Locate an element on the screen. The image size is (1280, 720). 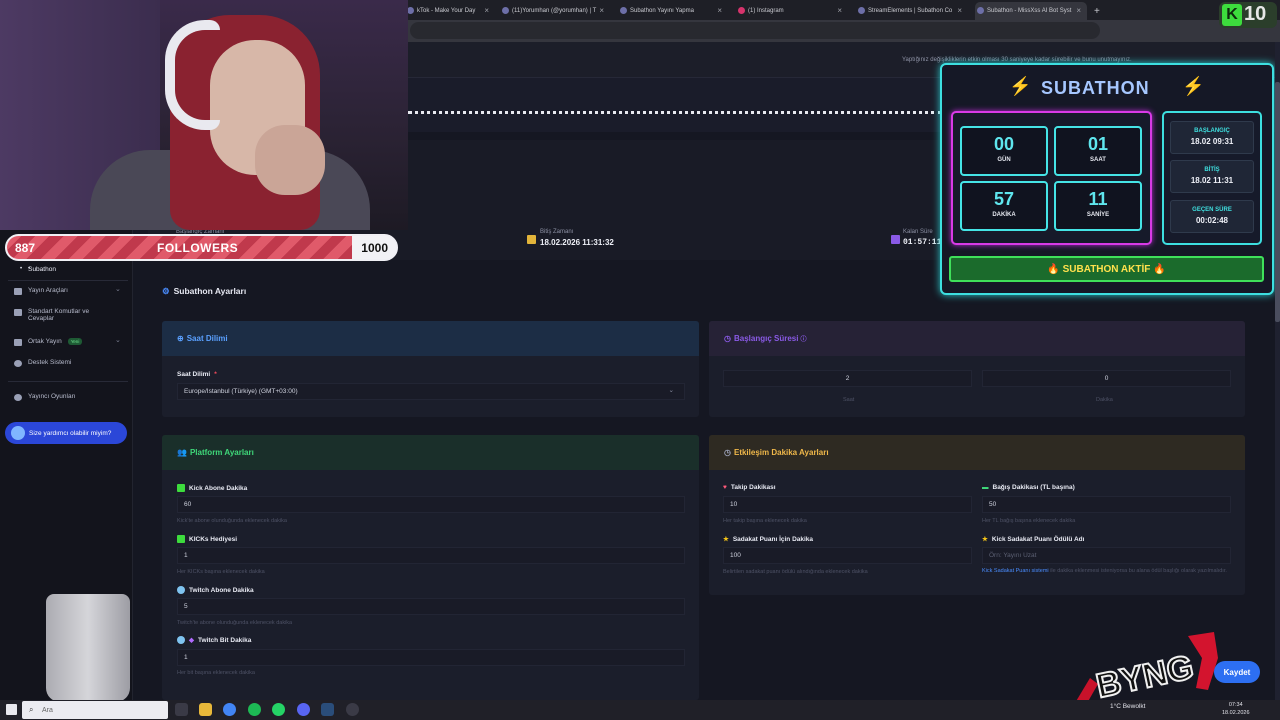
tab-instagram: (1) Instagram × is located at coordinates (792, 11).